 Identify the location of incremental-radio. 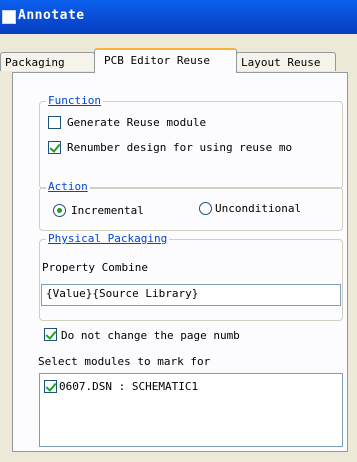
(59, 210).